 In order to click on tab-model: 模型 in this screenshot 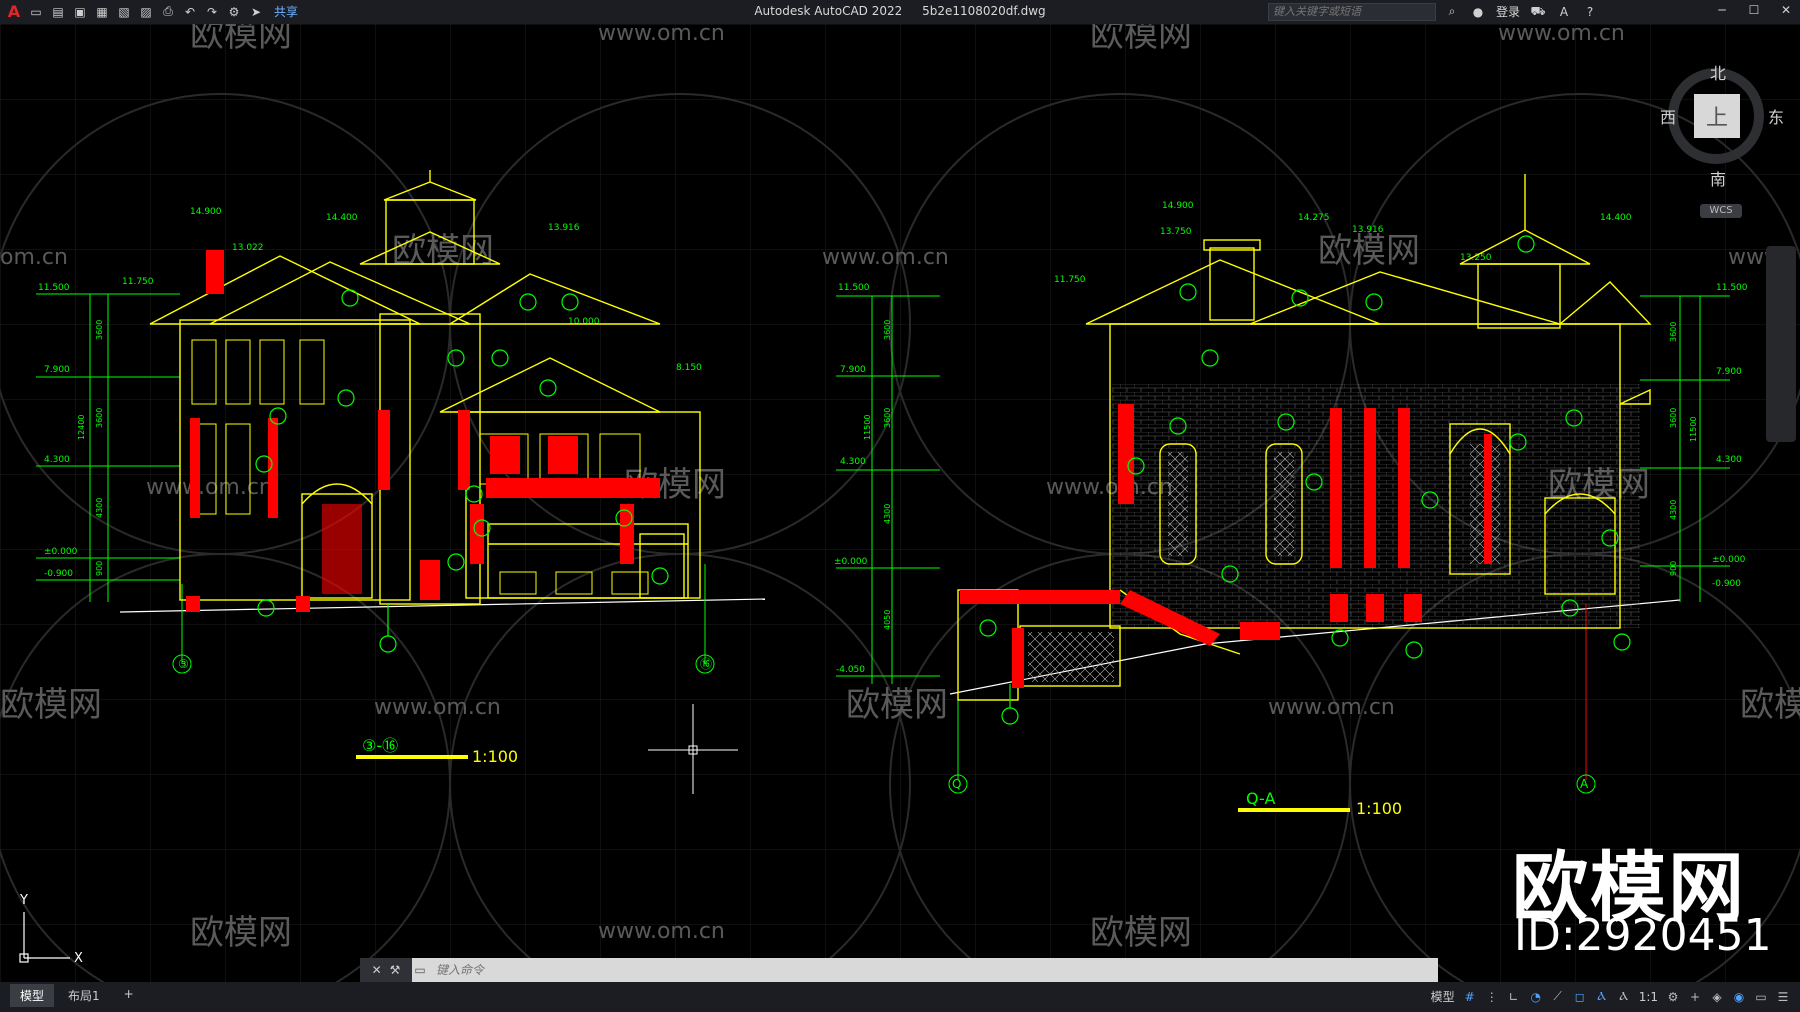, I will do `click(32, 995)`.